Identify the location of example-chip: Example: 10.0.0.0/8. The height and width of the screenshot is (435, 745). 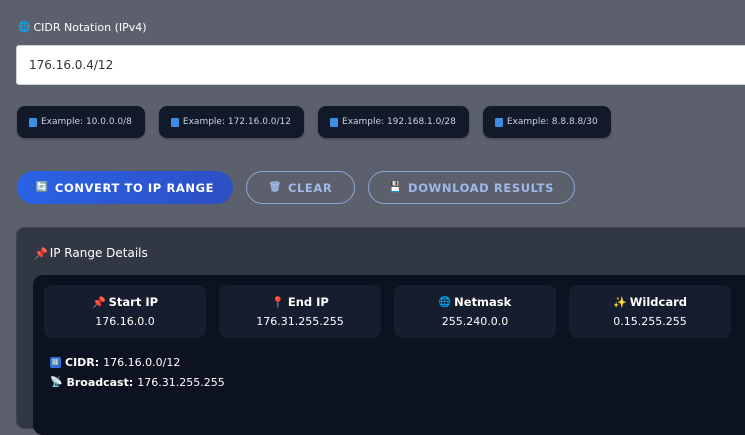
(81, 122).